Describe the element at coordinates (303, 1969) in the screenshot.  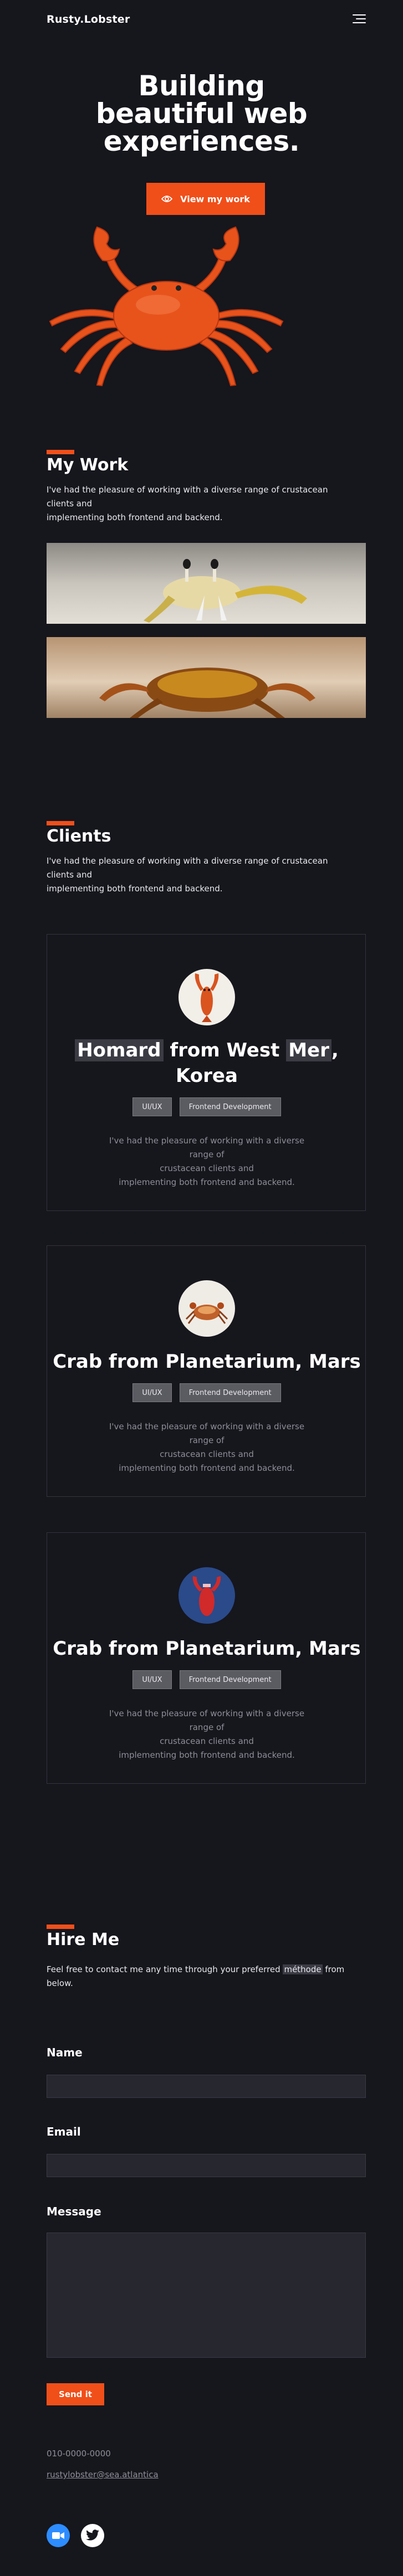
I see `desc-highlight: méthode` at that location.